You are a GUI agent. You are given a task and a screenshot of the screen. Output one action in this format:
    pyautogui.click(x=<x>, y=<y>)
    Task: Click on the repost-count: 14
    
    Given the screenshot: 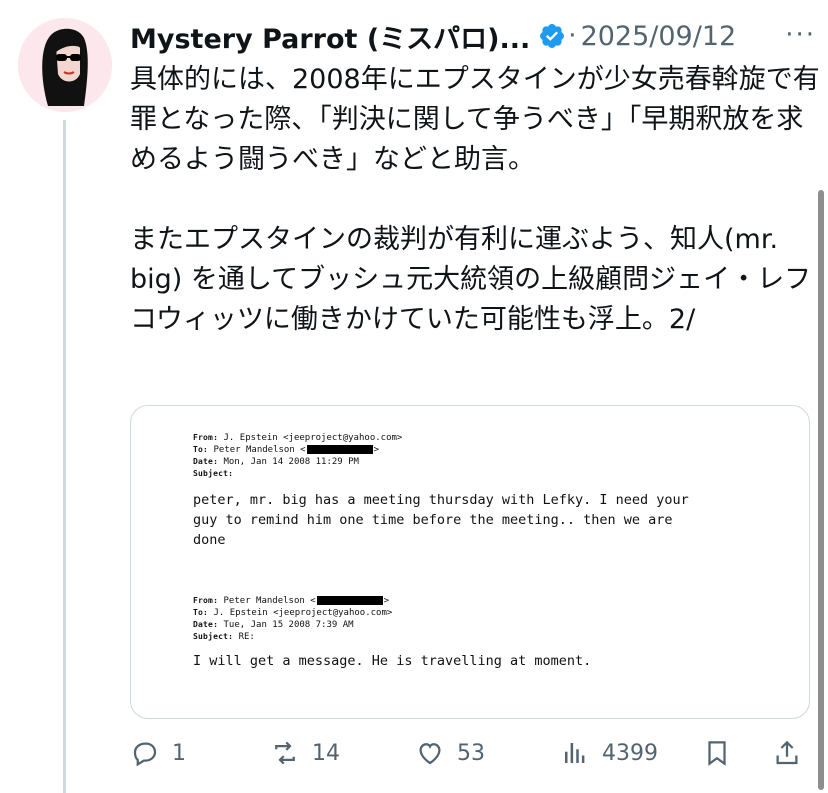 What is the action you would take?
    pyautogui.click(x=326, y=753)
    